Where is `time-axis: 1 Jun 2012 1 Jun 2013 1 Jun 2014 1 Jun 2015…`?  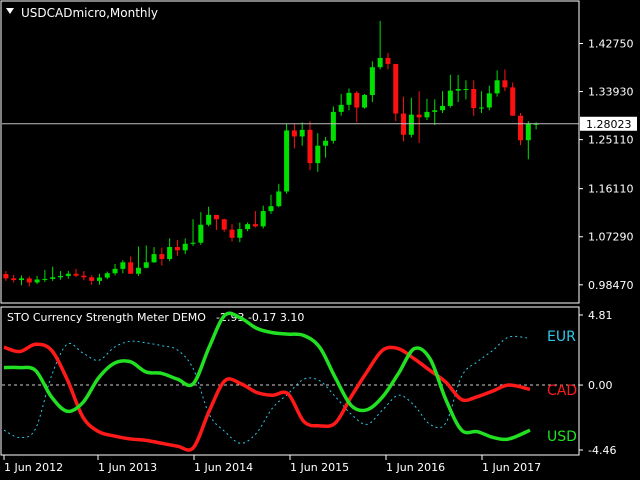 time-axis: 1 Jun 2012 1 Jun 2013 1 Jun 2014 1 Jun 2015… is located at coordinates (272, 464).